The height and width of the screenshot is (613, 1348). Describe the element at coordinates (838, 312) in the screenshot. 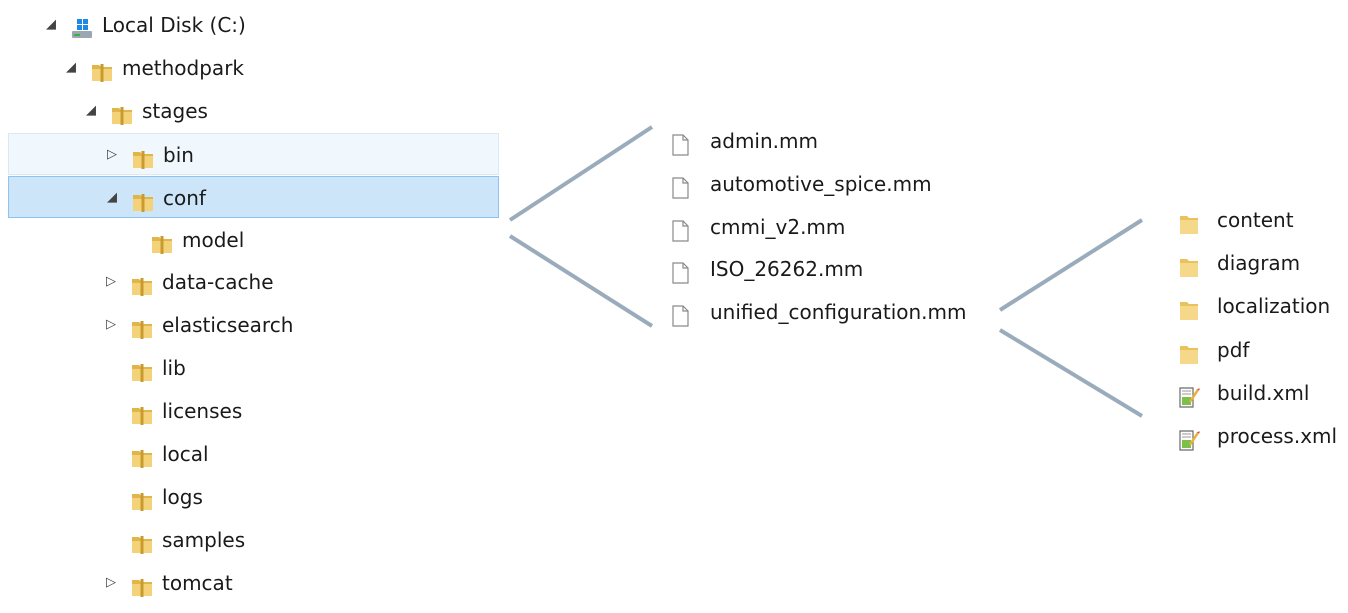

I see `file-item-label: unified_configuration.mm` at that location.